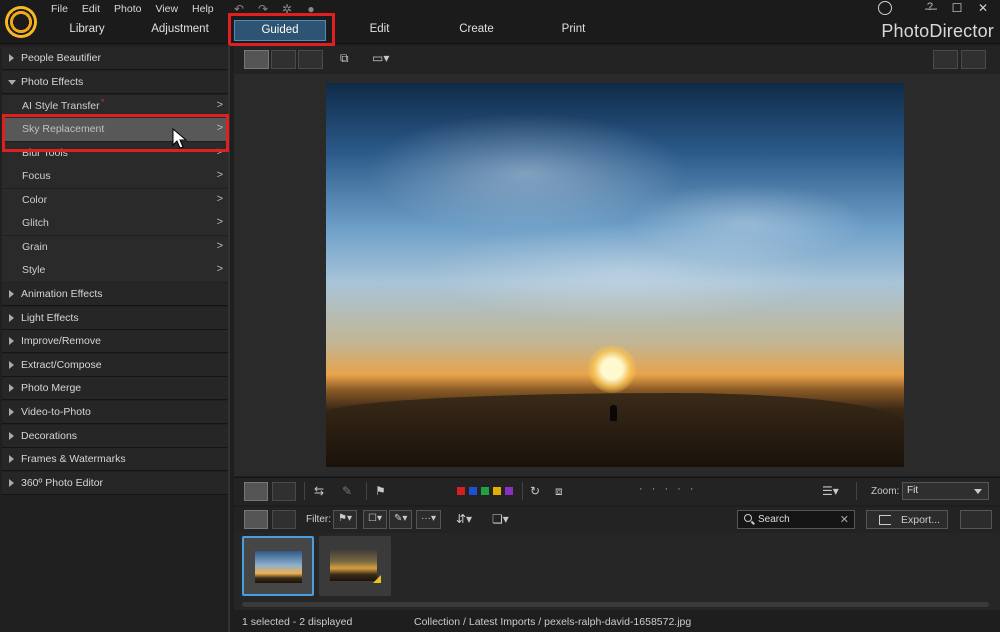  Describe the element at coordinates (375, 519) in the screenshot. I see `shape-filter-dropdown: ☐▾` at that location.